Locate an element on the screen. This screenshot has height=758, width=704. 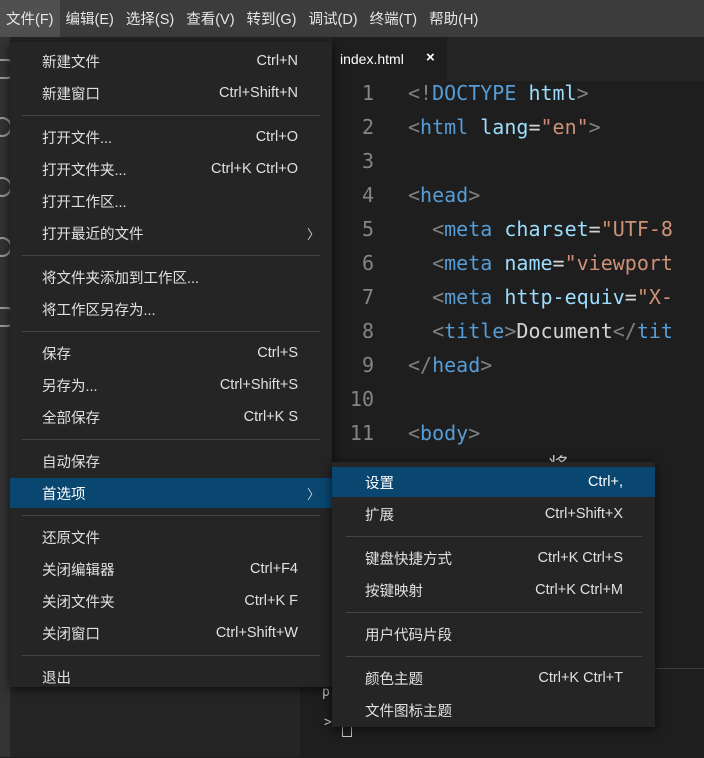
menu-item-shortcut: Ctrl+O is located at coordinates (276, 137).